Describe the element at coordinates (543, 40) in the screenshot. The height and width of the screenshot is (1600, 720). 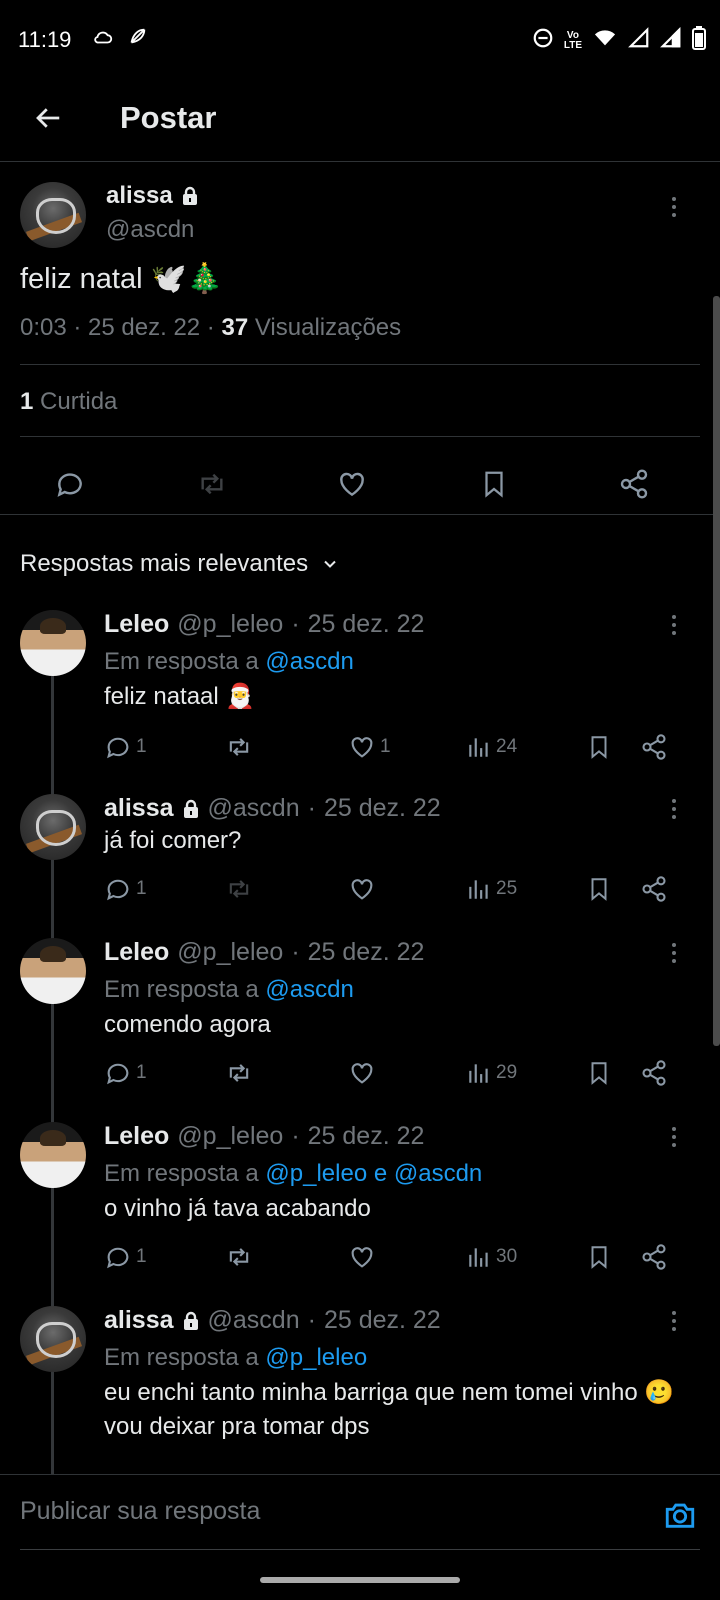
I see `do-not-disturb-icon` at that location.